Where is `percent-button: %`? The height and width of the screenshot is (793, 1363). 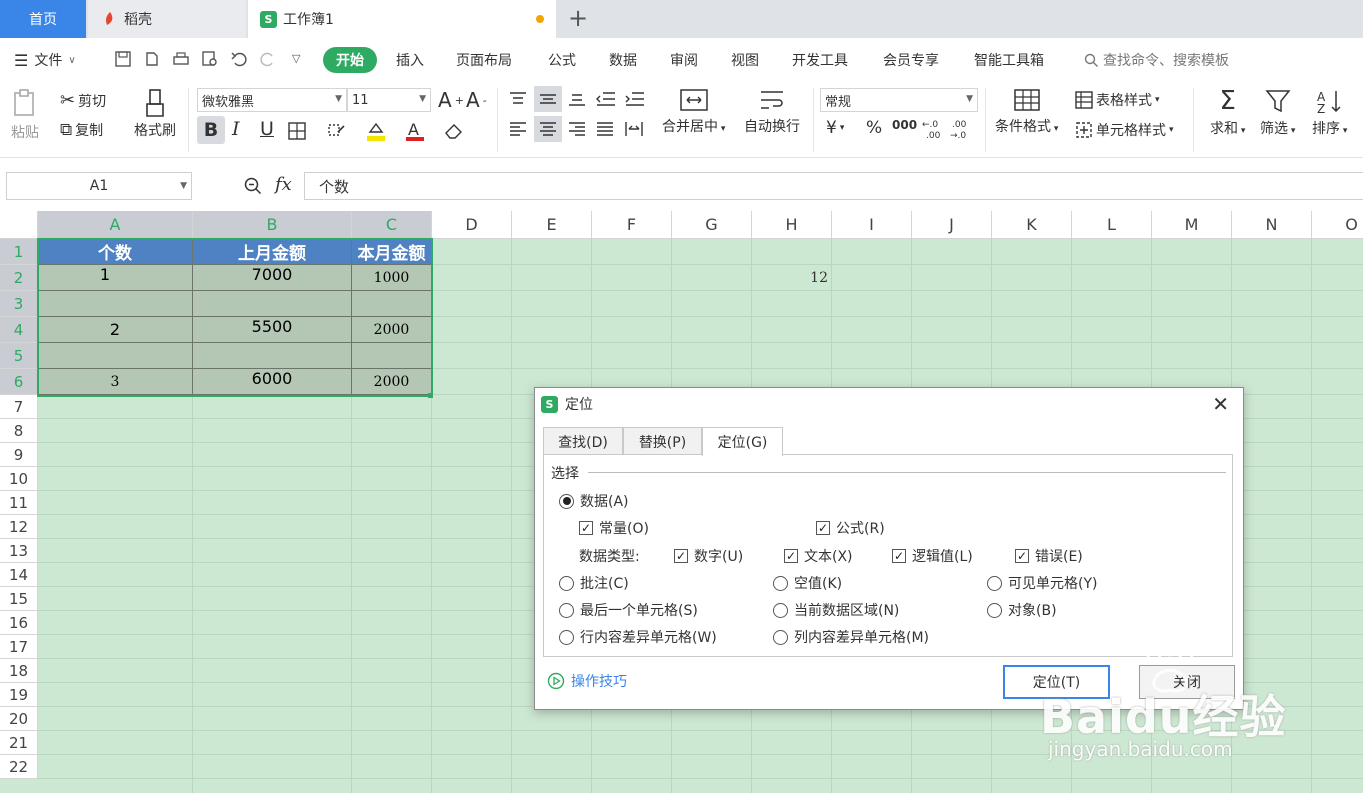
percent-button: % is located at coordinates (874, 128).